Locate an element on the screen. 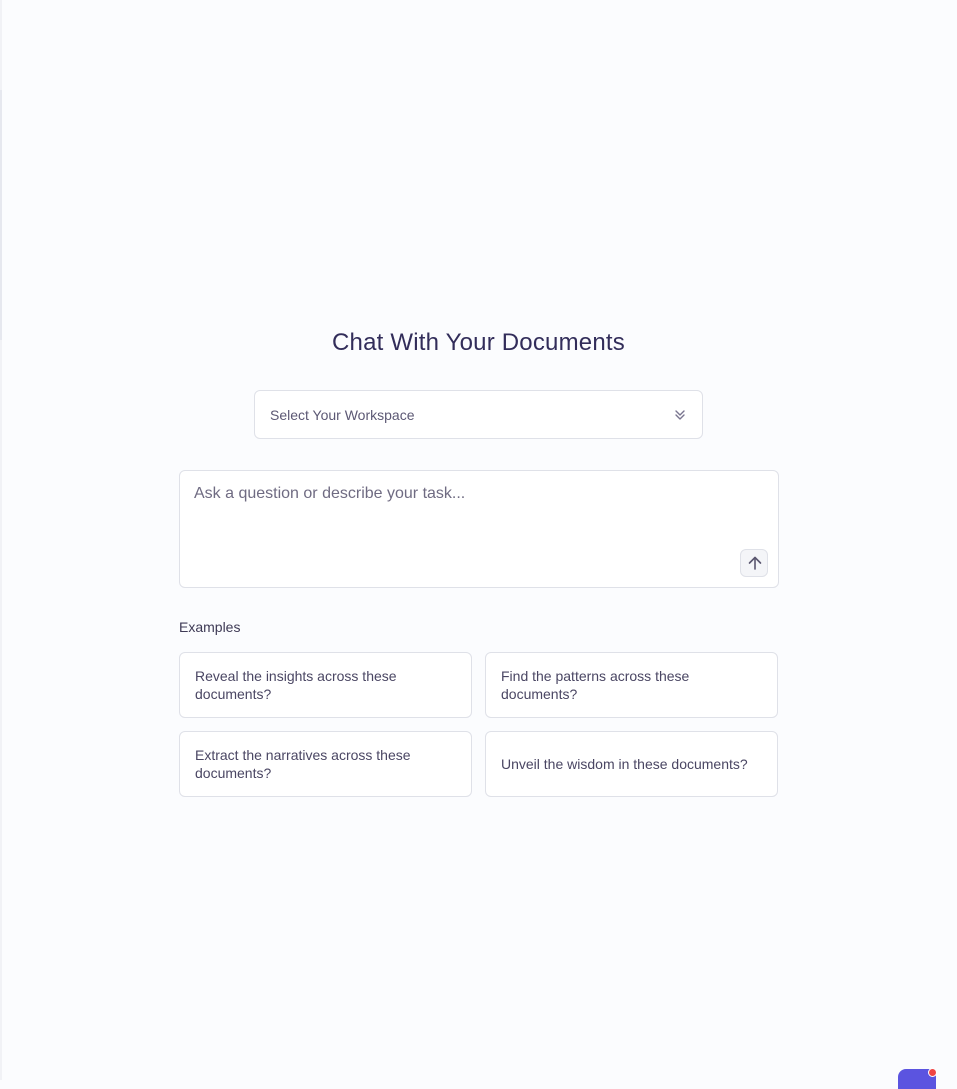 This screenshot has height=1089, width=957. chevron-down-icon is located at coordinates (680, 415).